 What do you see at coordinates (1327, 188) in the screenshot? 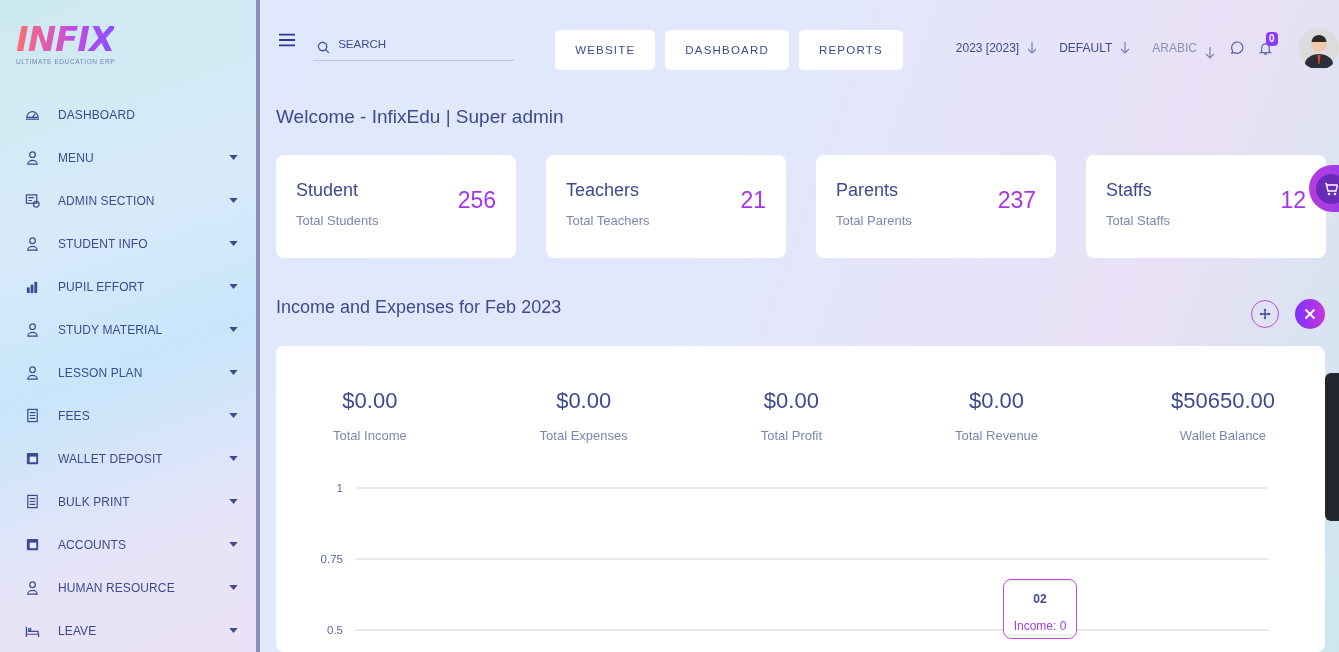
I see `cart-icon` at bounding box center [1327, 188].